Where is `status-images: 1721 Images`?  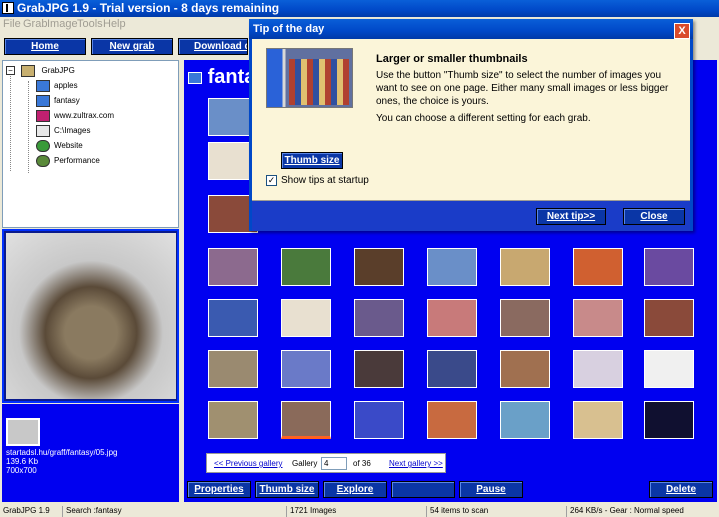 status-images: 1721 Images is located at coordinates (311, 511).